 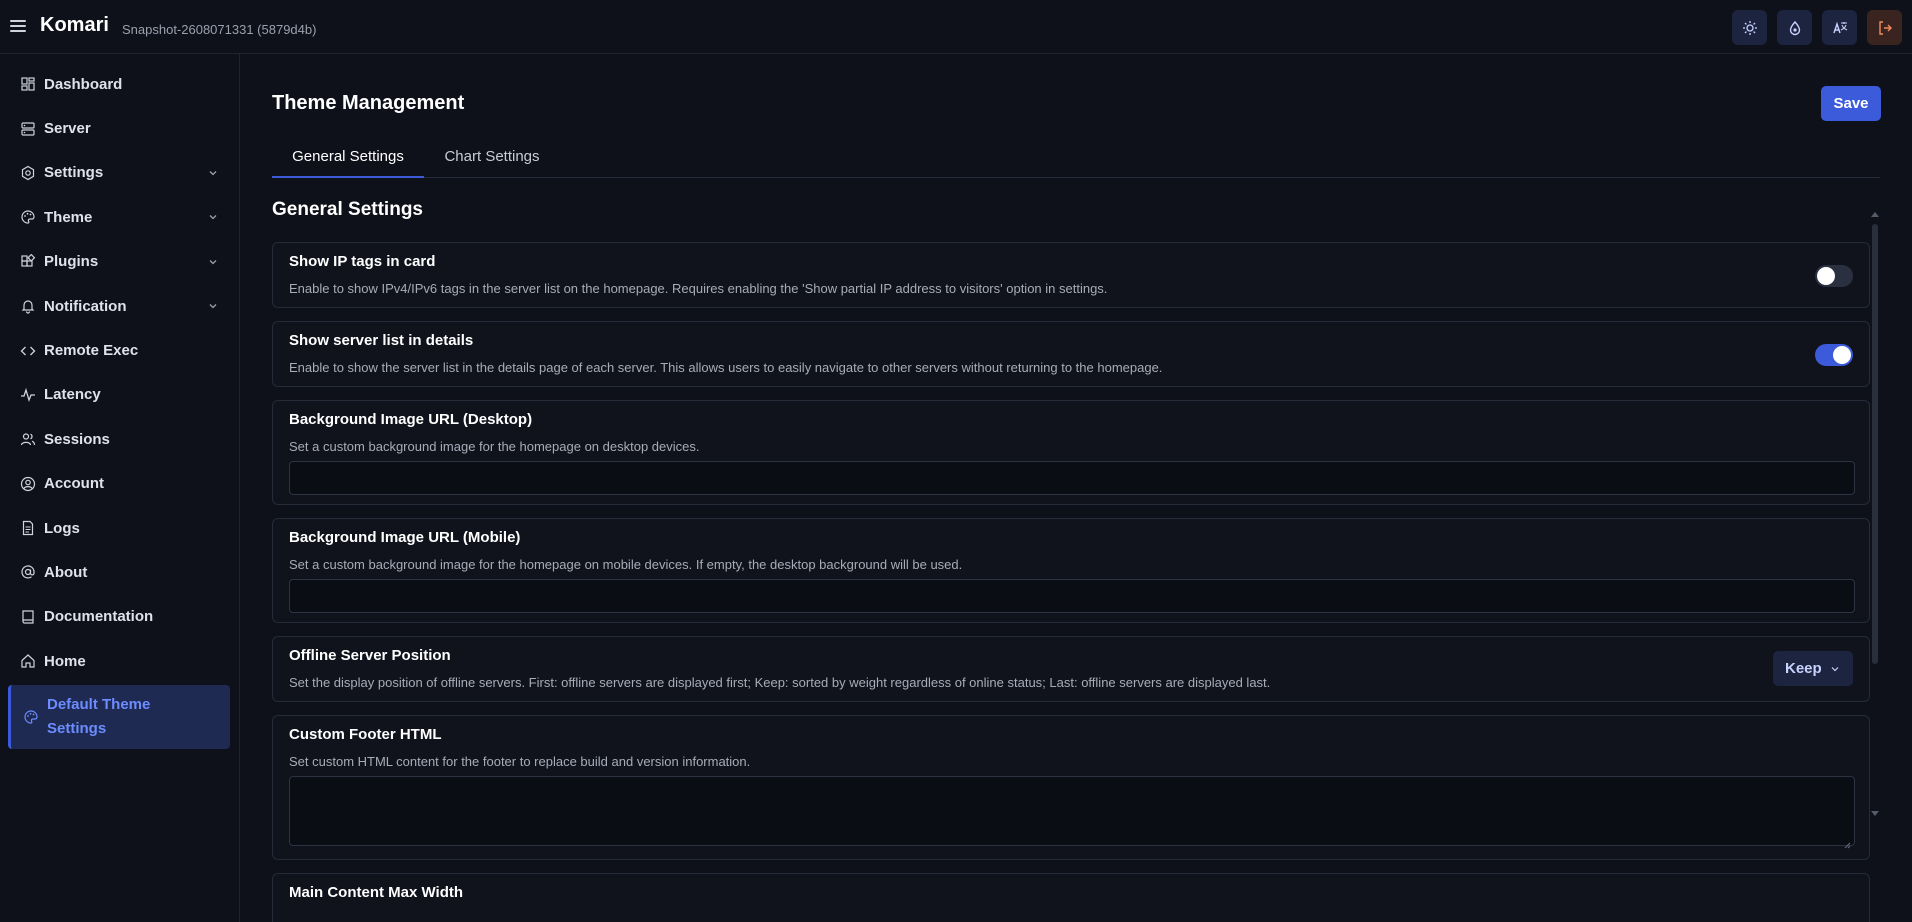 What do you see at coordinates (66, 572) in the screenshot?
I see `sidebar-item-label: About` at bounding box center [66, 572].